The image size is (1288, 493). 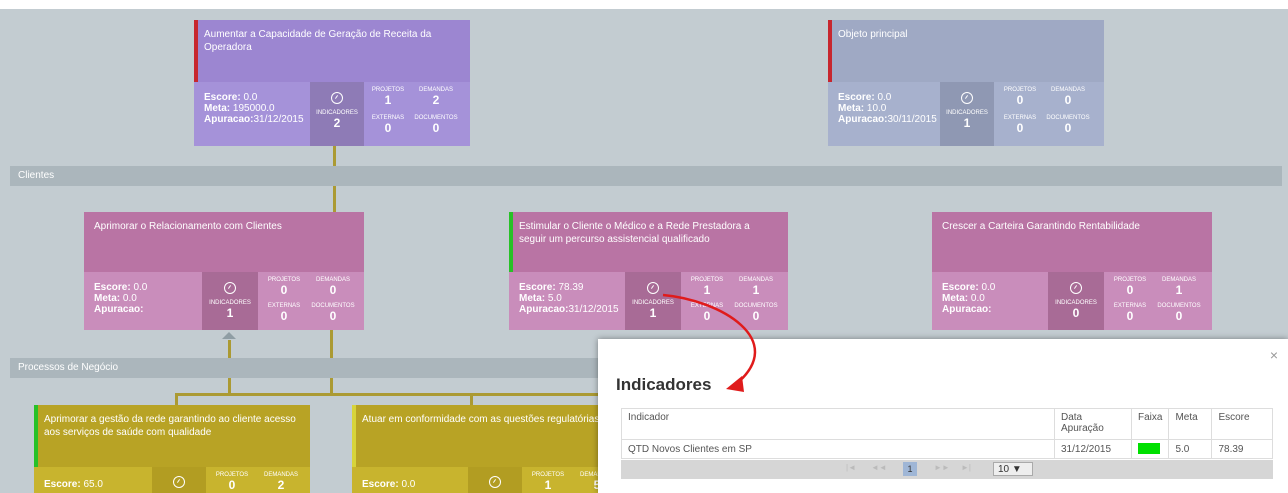 I want to click on objective-title: Objeto principal, so click(x=873, y=34).